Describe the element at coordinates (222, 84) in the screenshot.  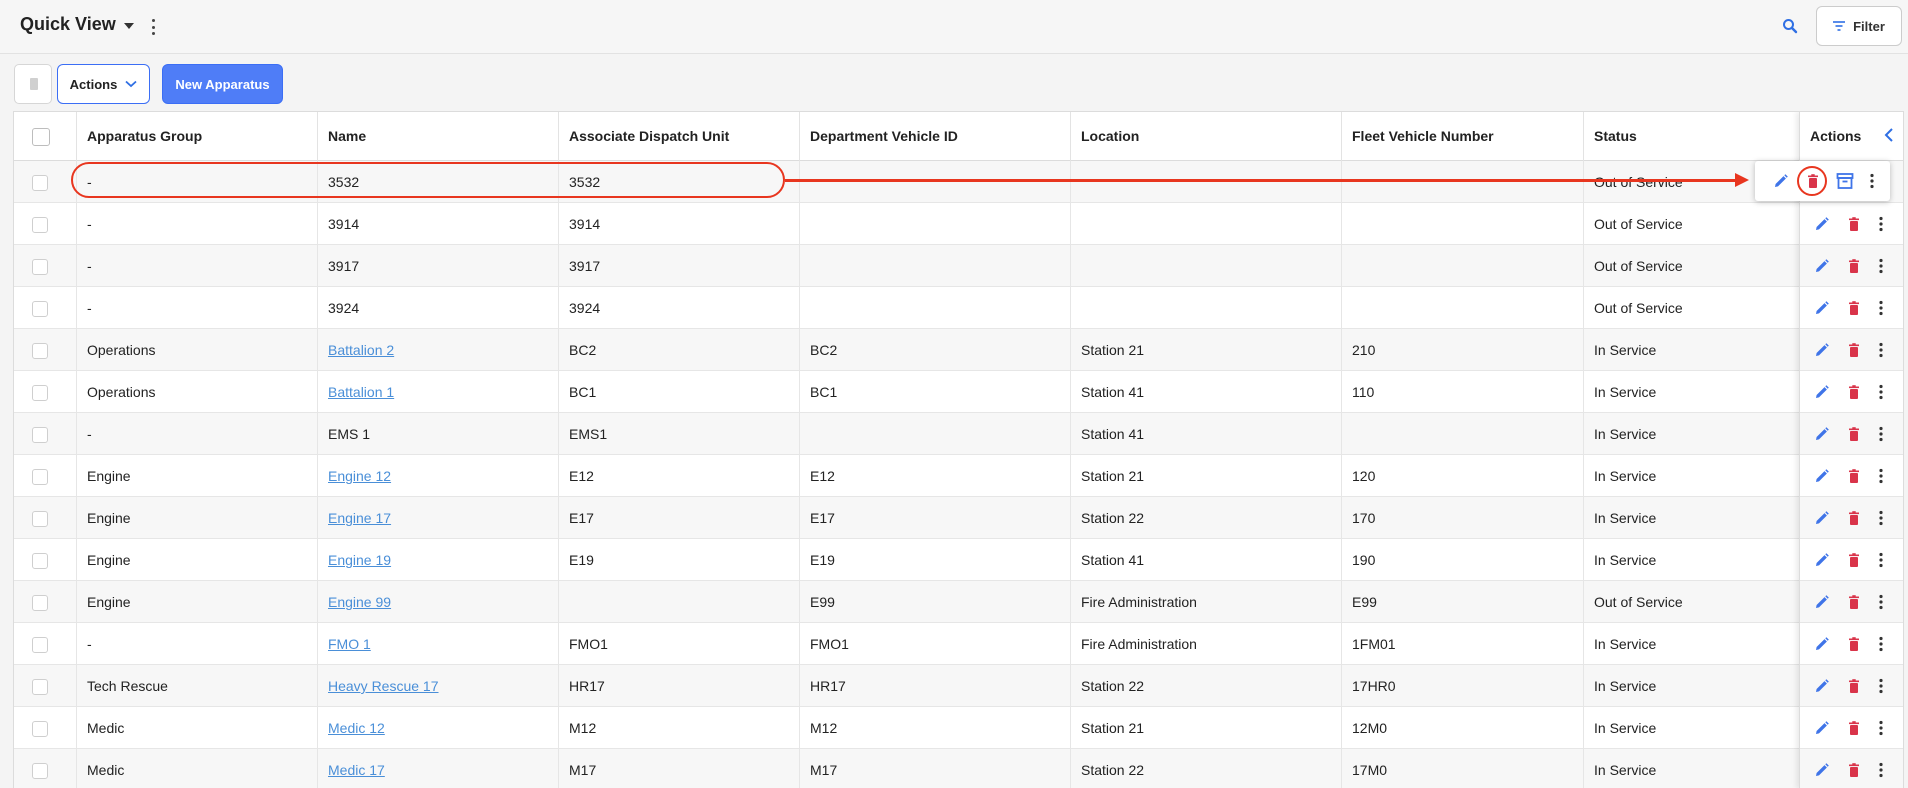
I see `new-apparatus-button: New Apparatus` at that location.